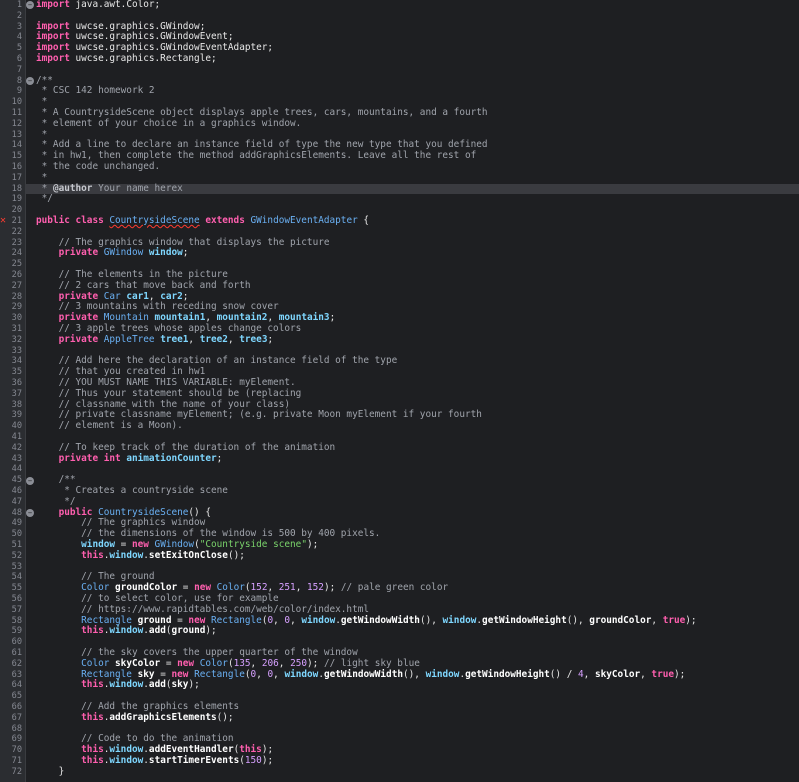 The width and height of the screenshot is (799, 782). Describe the element at coordinates (16, 383) in the screenshot. I see `line-number: 36` at that location.